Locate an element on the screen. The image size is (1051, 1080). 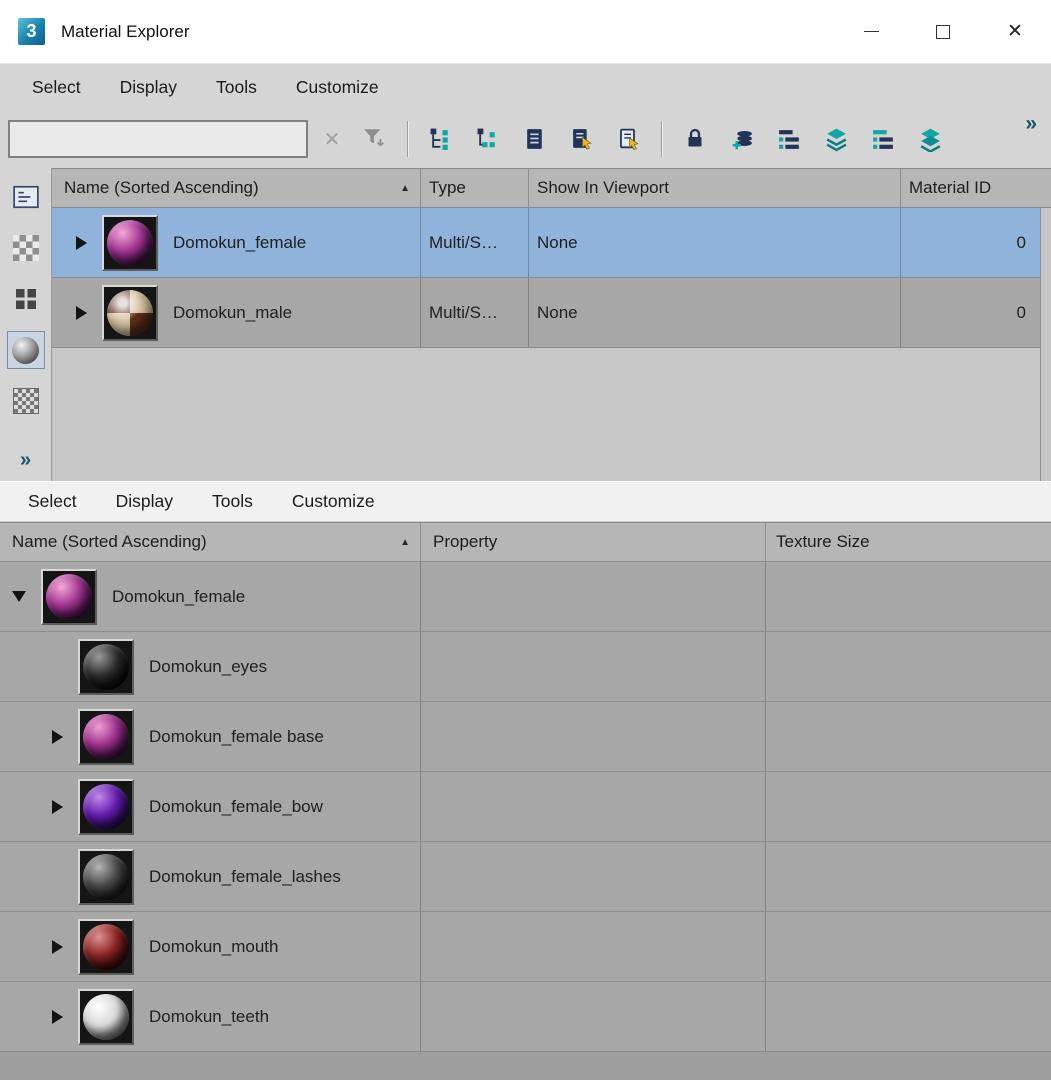
material-name: Domokun_teeth is located at coordinates (209, 1016).